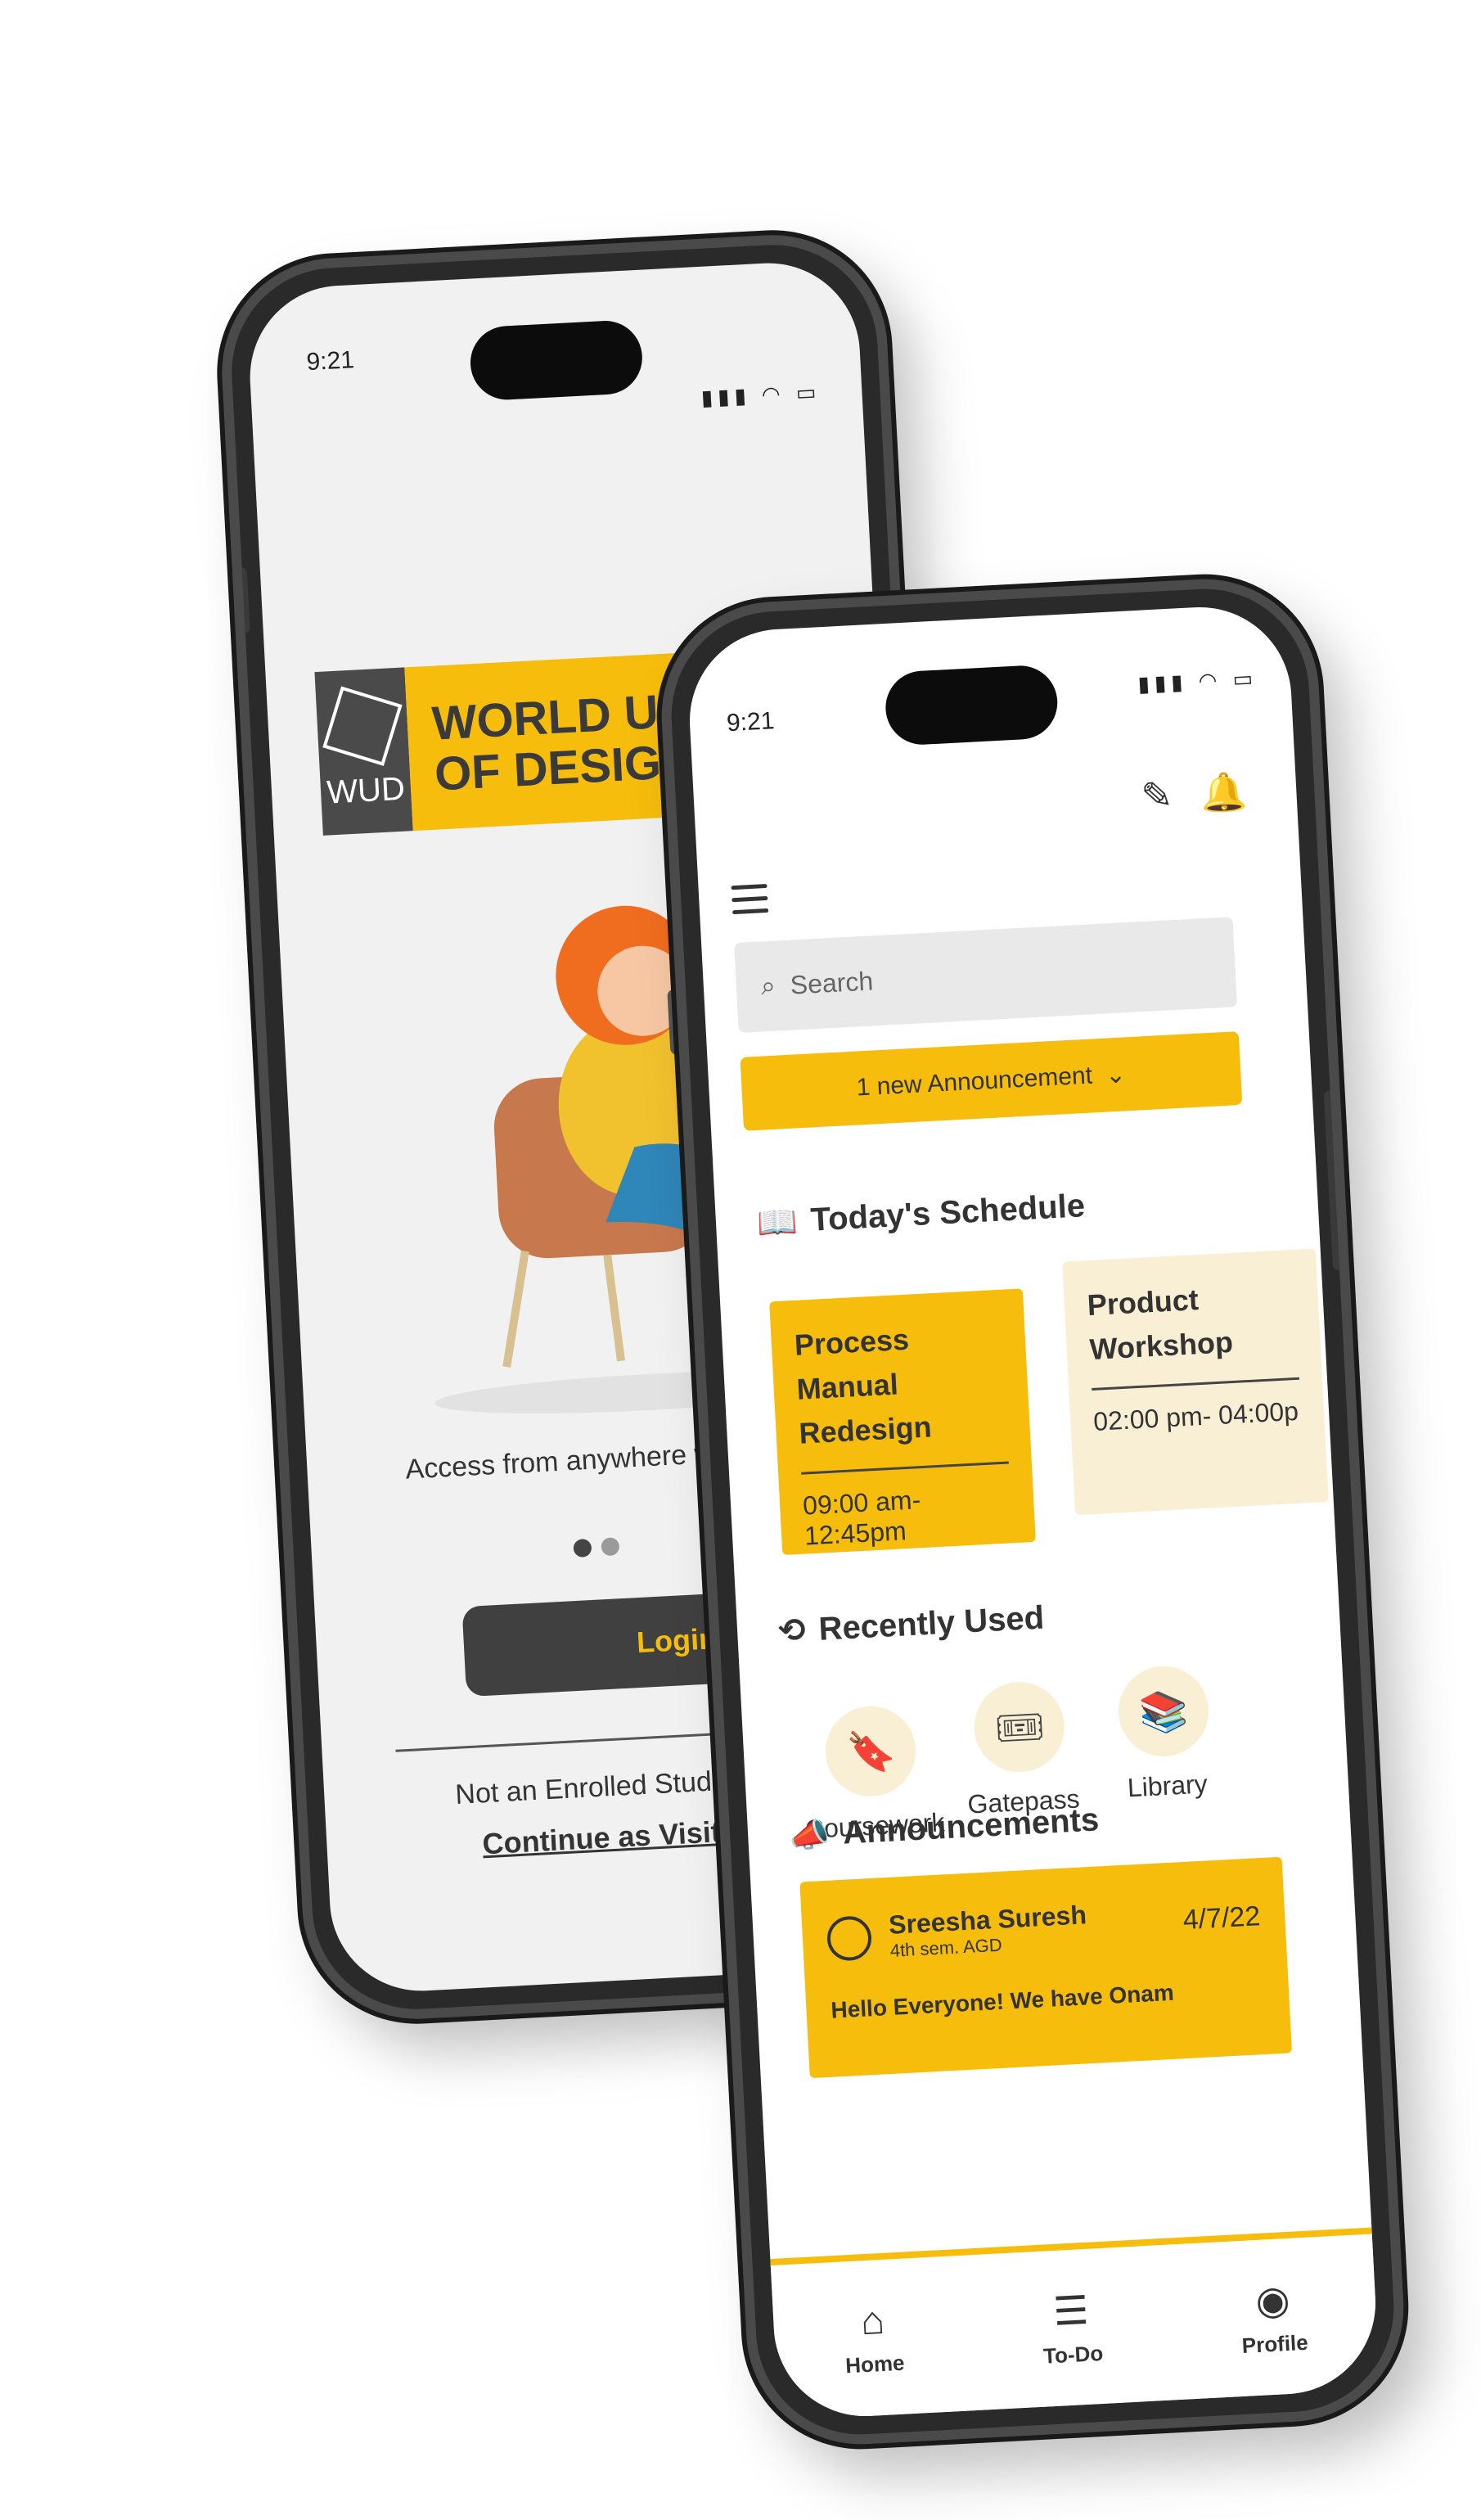 The image size is (1481, 2520). I want to click on announcement-preview: Hello Everyone! We have Onam, so click(1002, 2001).